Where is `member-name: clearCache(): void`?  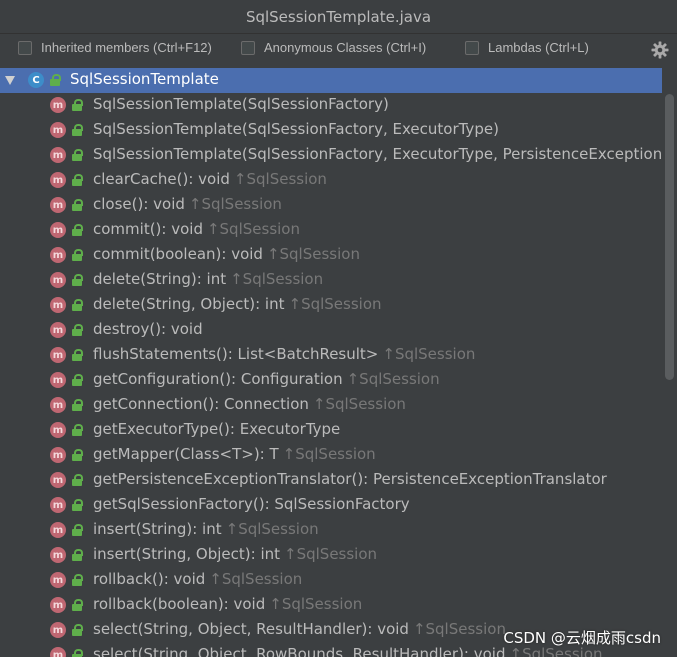
member-name: clearCache(): void is located at coordinates (161, 179).